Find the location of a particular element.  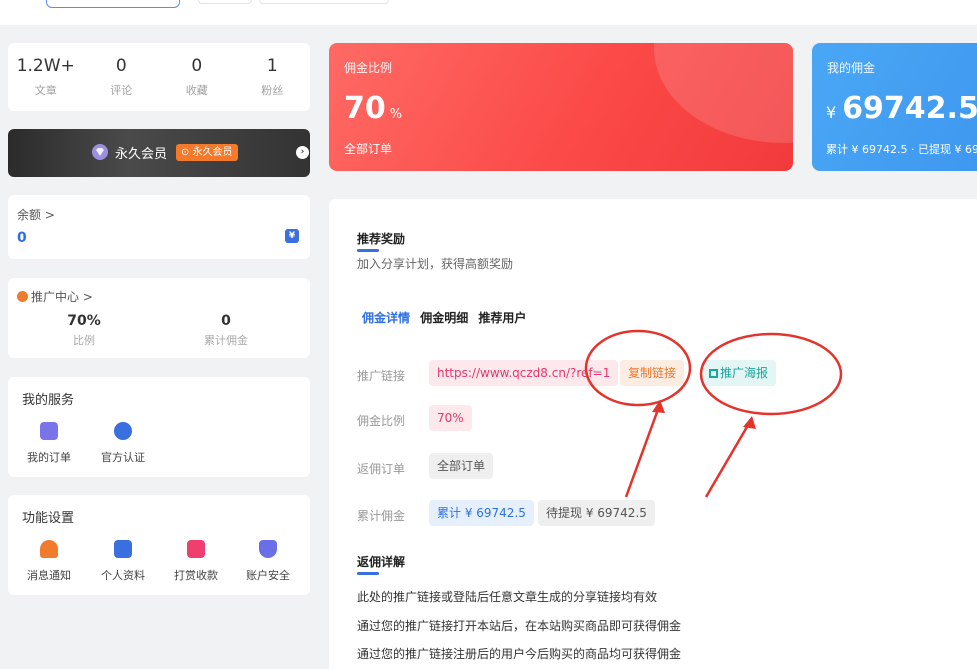

promo-center-label: 推广中心 > is located at coordinates (62, 297).